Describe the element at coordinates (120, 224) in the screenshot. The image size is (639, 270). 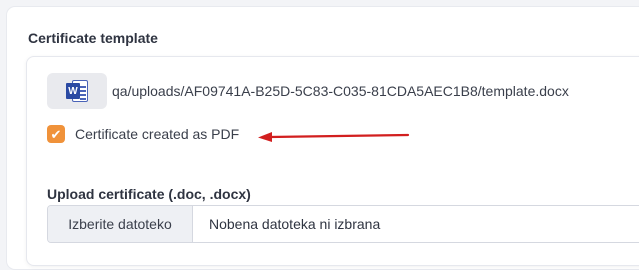
I see `choose-file-button: Izberite datoteko` at that location.